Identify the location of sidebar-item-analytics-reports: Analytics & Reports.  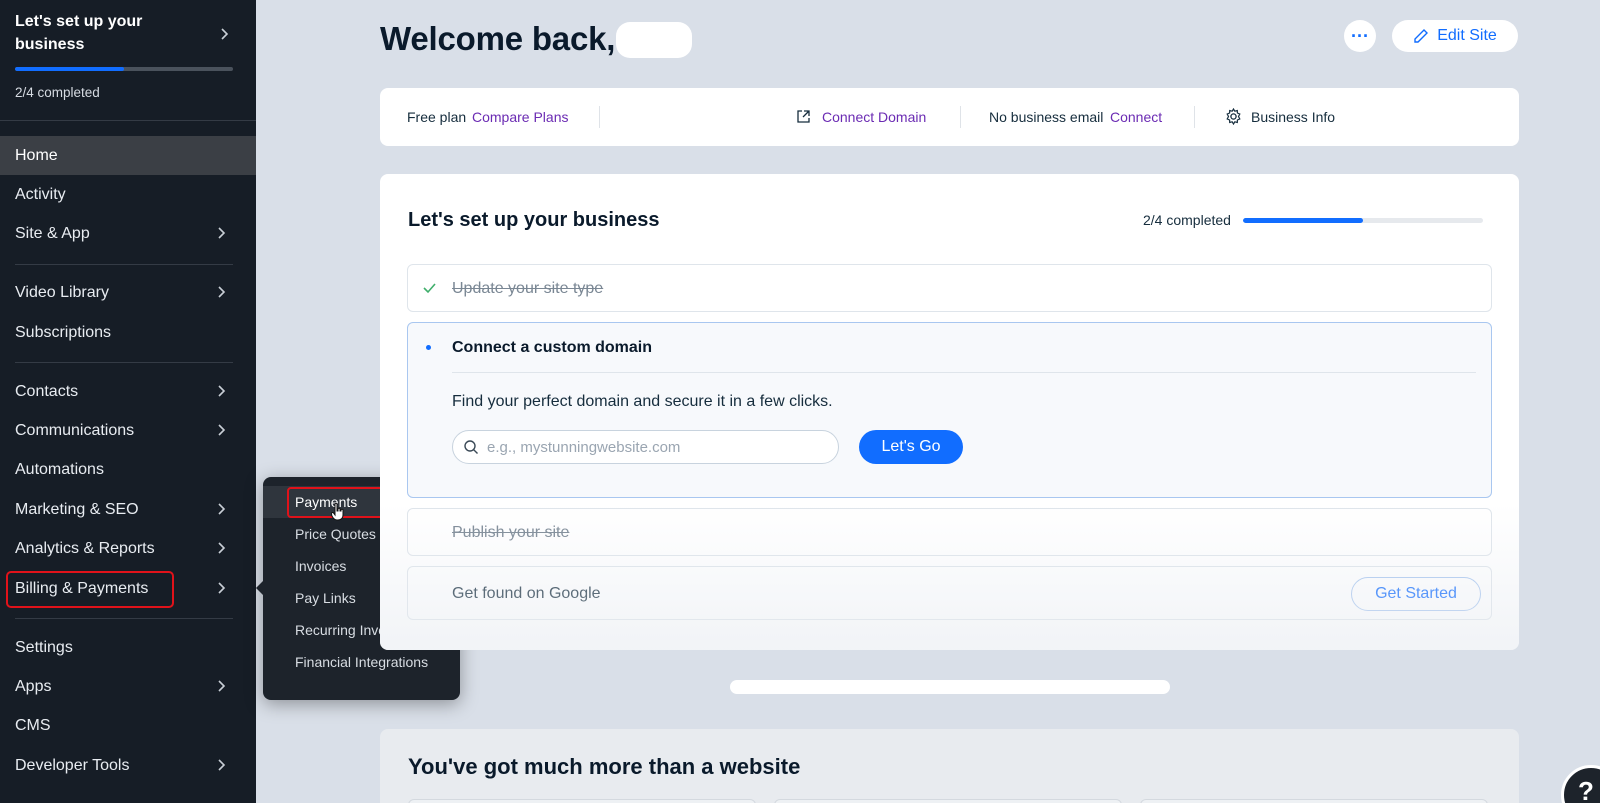
(128, 548).